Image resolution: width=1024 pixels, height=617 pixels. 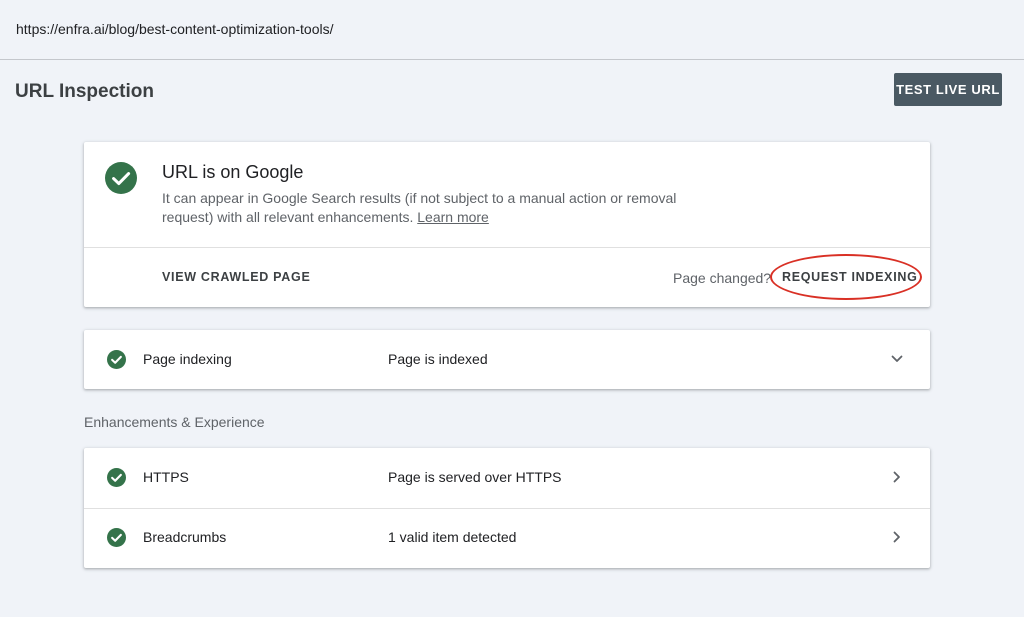 What do you see at coordinates (174, 422) in the screenshot?
I see `section-label-enhancements: Enhancements & Experience` at bounding box center [174, 422].